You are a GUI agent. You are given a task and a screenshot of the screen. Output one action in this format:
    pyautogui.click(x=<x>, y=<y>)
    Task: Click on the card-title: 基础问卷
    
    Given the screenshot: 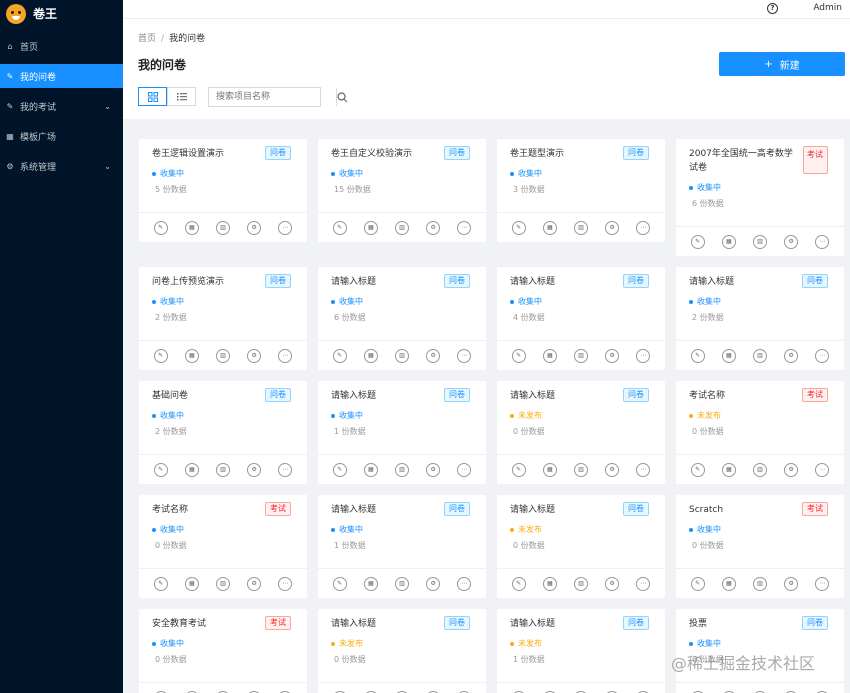 What is the action you would take?
    pyautogui.click(x=207, y=396)
    